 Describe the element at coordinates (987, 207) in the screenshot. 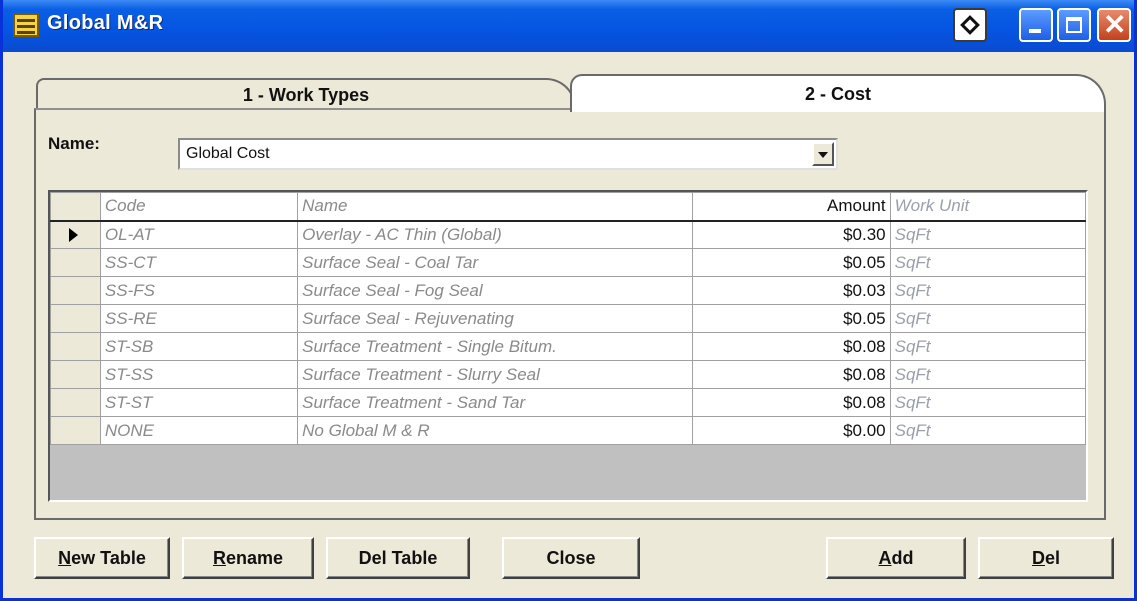

I see `column-header-work-unit: Work Unit` at that location.